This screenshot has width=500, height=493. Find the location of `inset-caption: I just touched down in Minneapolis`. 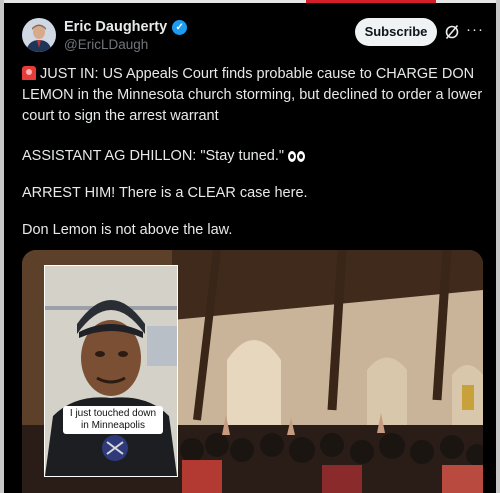

inset-caption: I just touched down in Minneapolis is located at coordinates (113, 420).